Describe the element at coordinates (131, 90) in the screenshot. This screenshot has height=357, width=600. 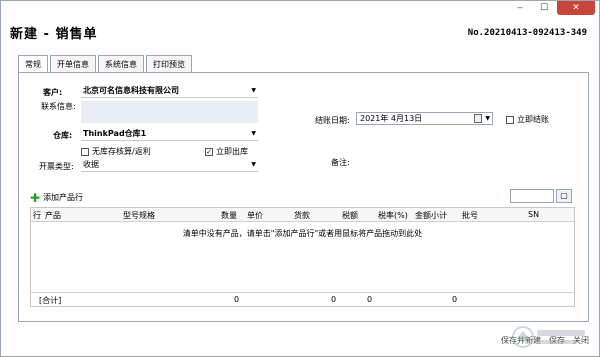
I see `customer-value: 北京可名信息科技有限公司` at that location.